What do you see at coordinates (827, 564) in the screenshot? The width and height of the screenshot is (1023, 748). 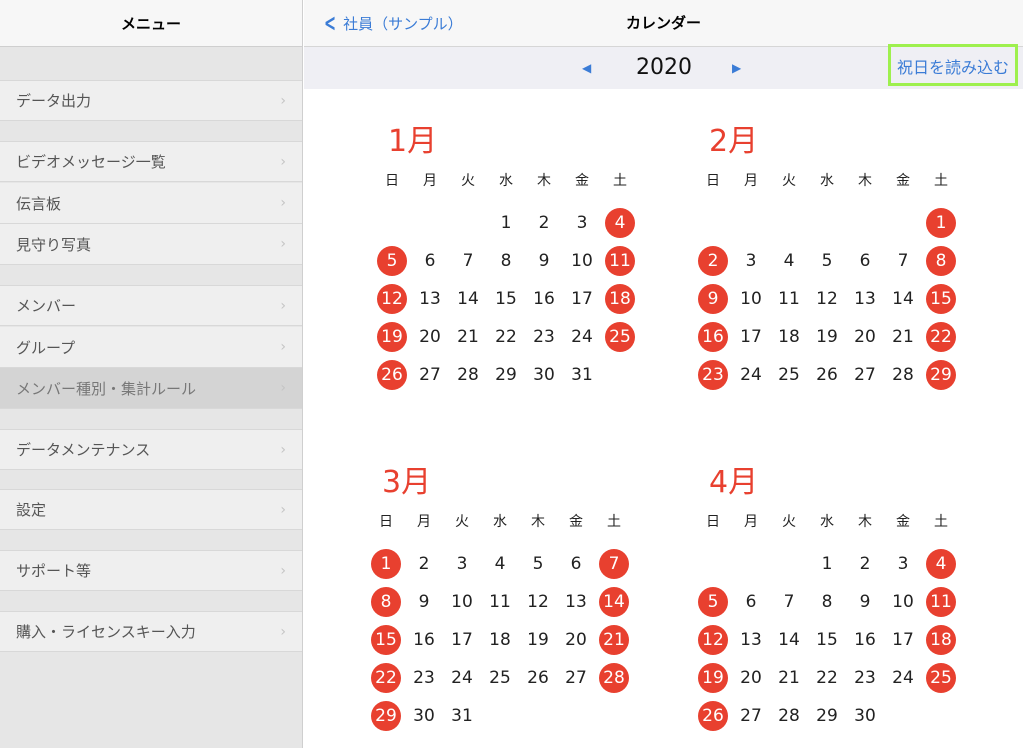 I see `day-cell: 1` at bounding box center [827, 564].